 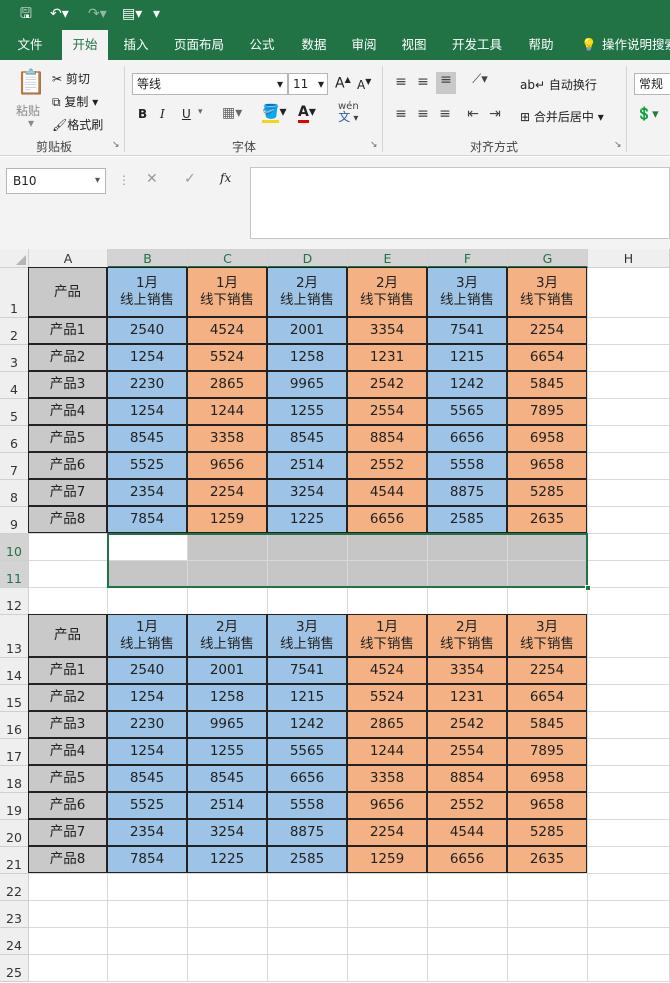 I want to click on tab-review: 审阅, so click(x=364, y=45).